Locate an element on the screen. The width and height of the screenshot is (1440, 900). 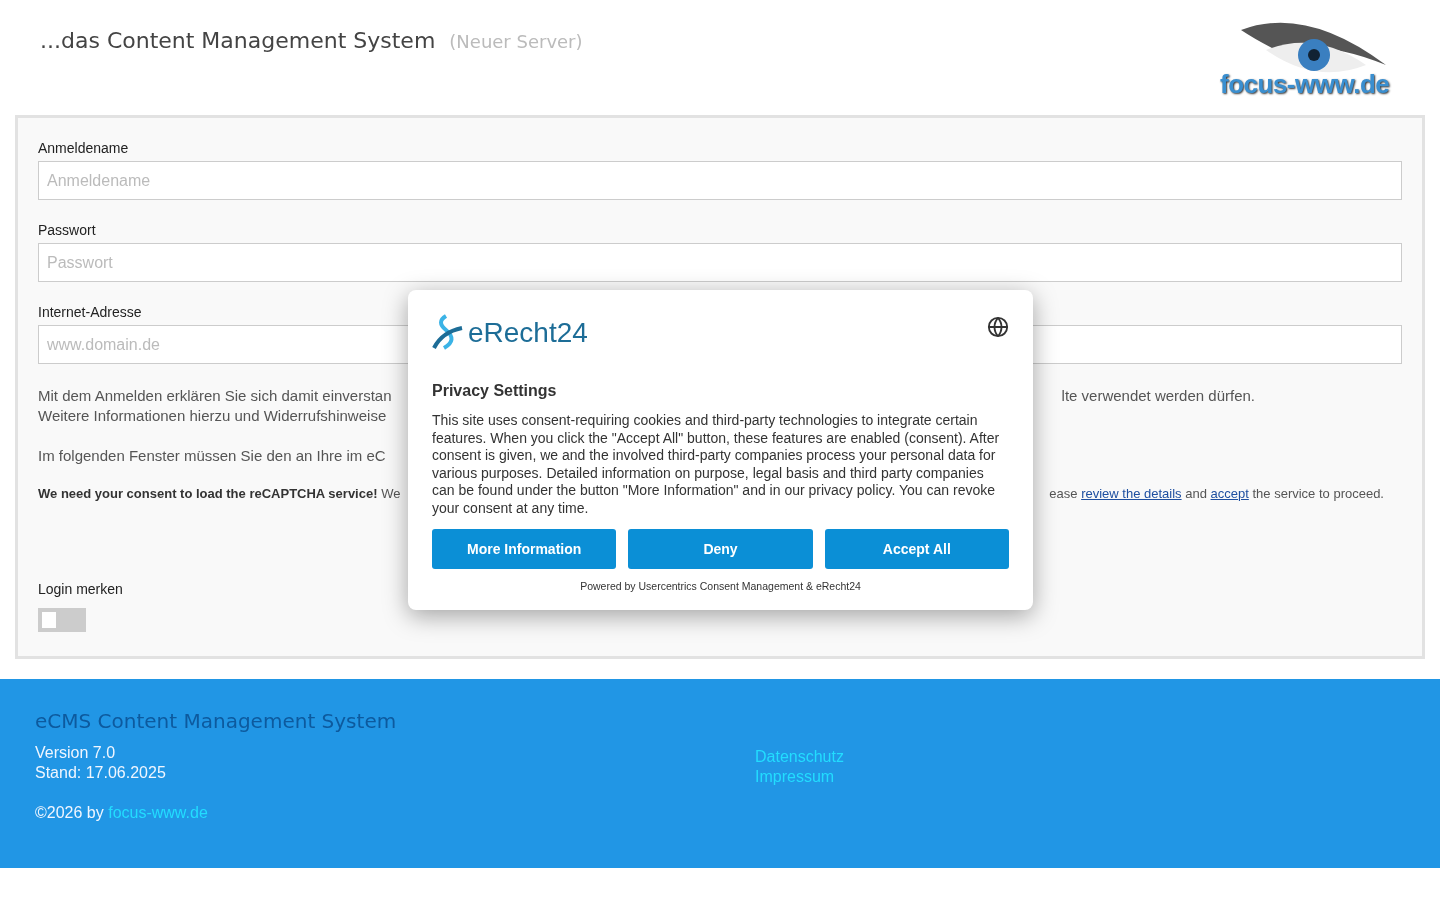
field-label: Passwort is located at coordinates (67, 230).